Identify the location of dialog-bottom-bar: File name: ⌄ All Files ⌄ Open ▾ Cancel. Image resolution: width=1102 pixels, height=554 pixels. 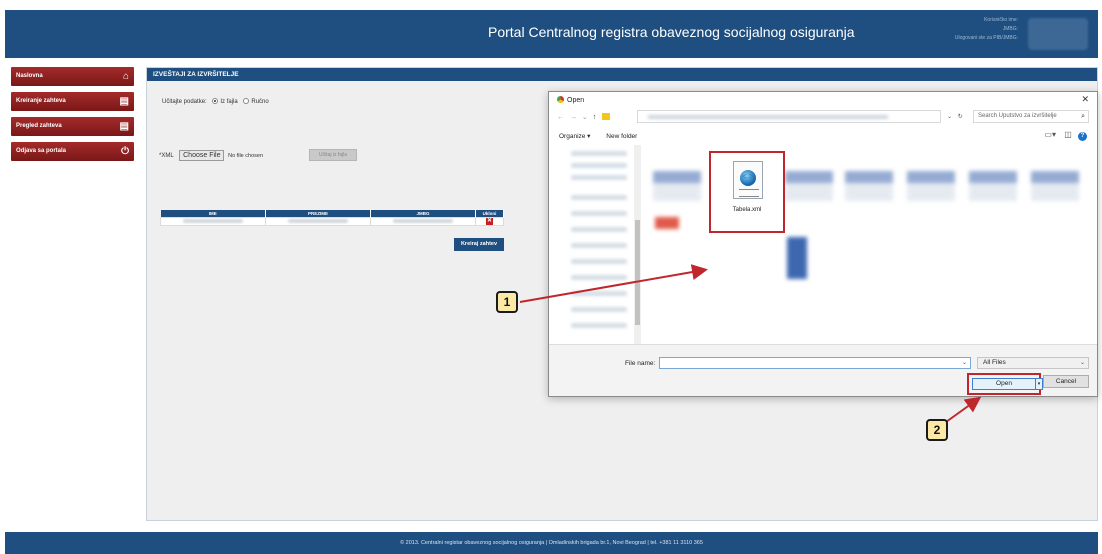
(823, 370).